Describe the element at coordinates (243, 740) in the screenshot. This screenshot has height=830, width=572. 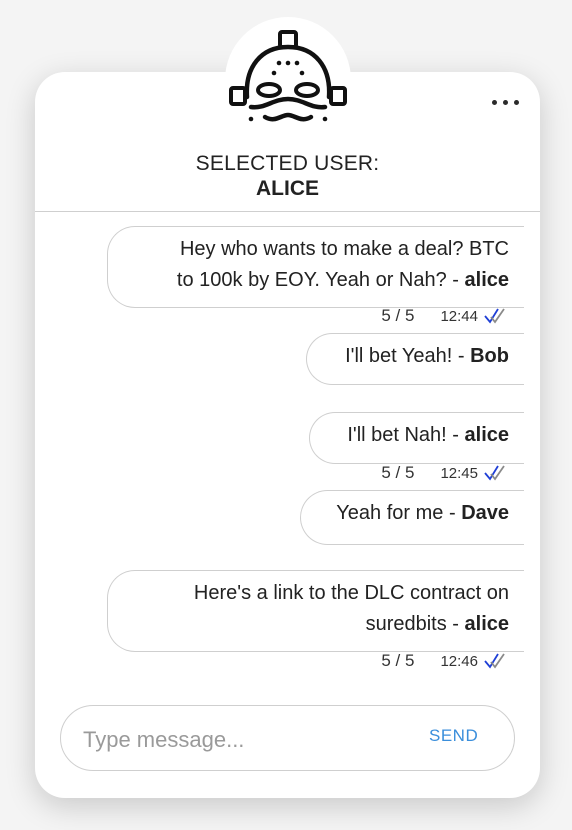
I see `message-input` at that location.